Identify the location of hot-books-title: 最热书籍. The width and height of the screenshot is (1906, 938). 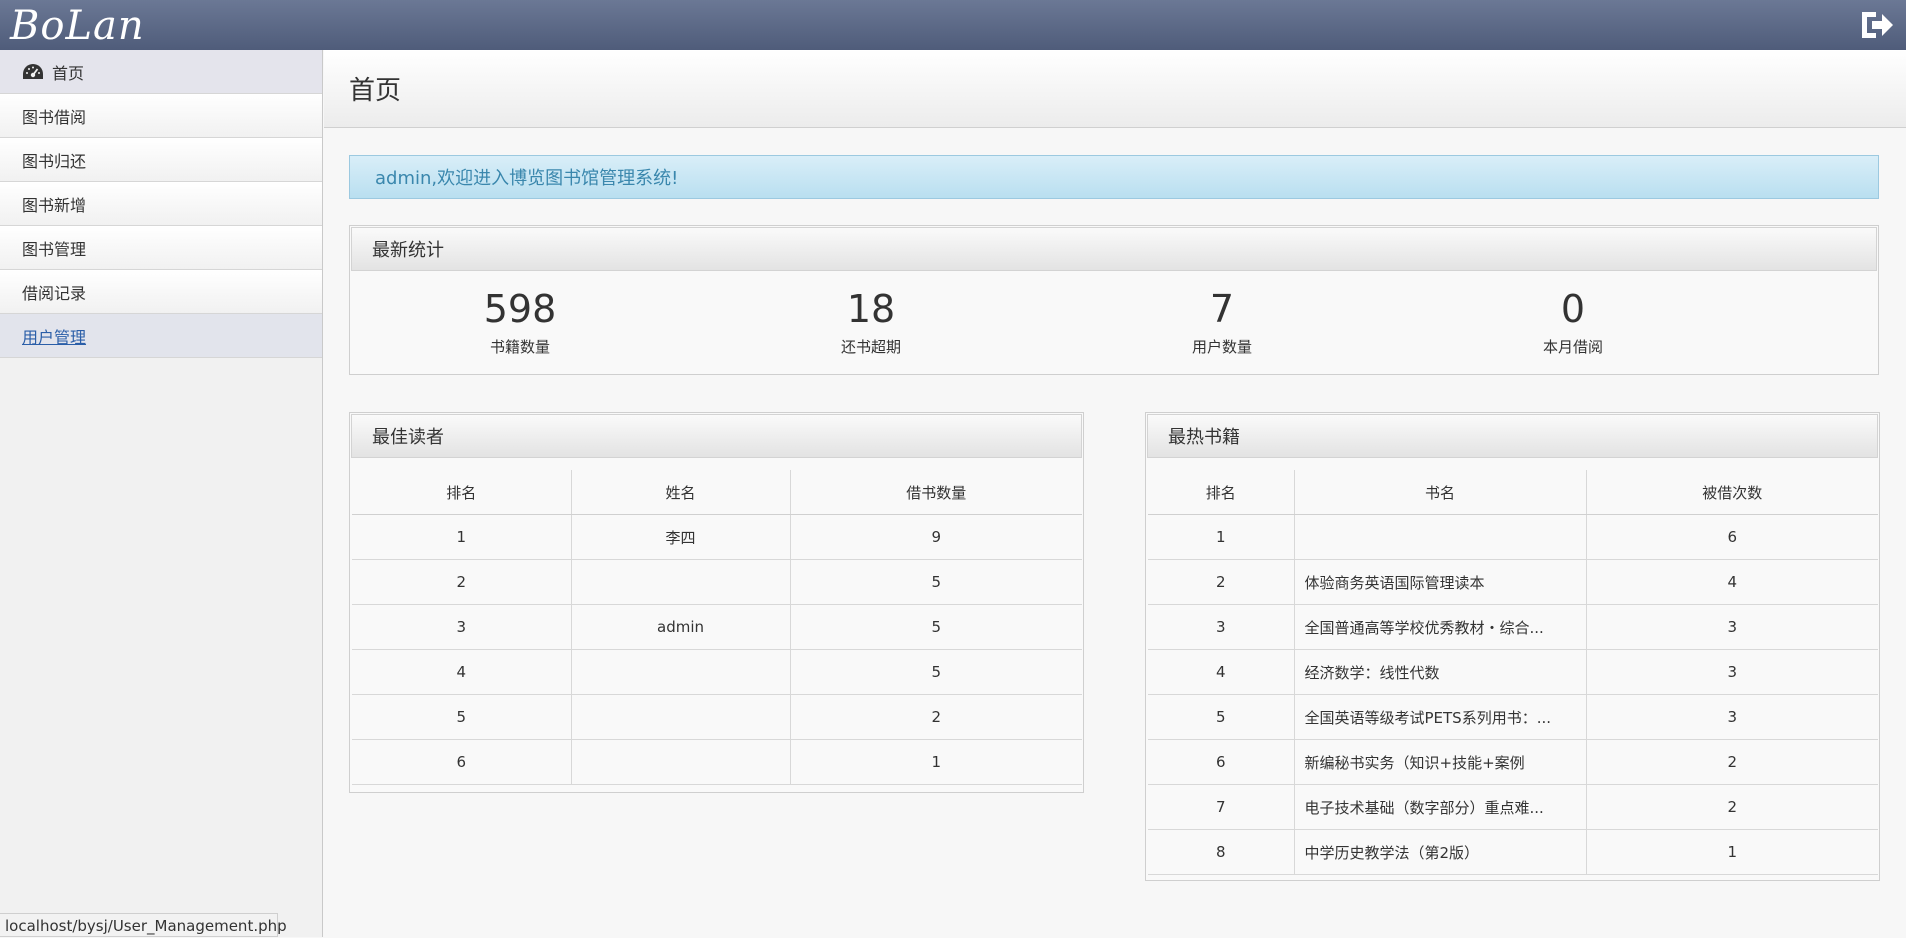
(1512, 436).